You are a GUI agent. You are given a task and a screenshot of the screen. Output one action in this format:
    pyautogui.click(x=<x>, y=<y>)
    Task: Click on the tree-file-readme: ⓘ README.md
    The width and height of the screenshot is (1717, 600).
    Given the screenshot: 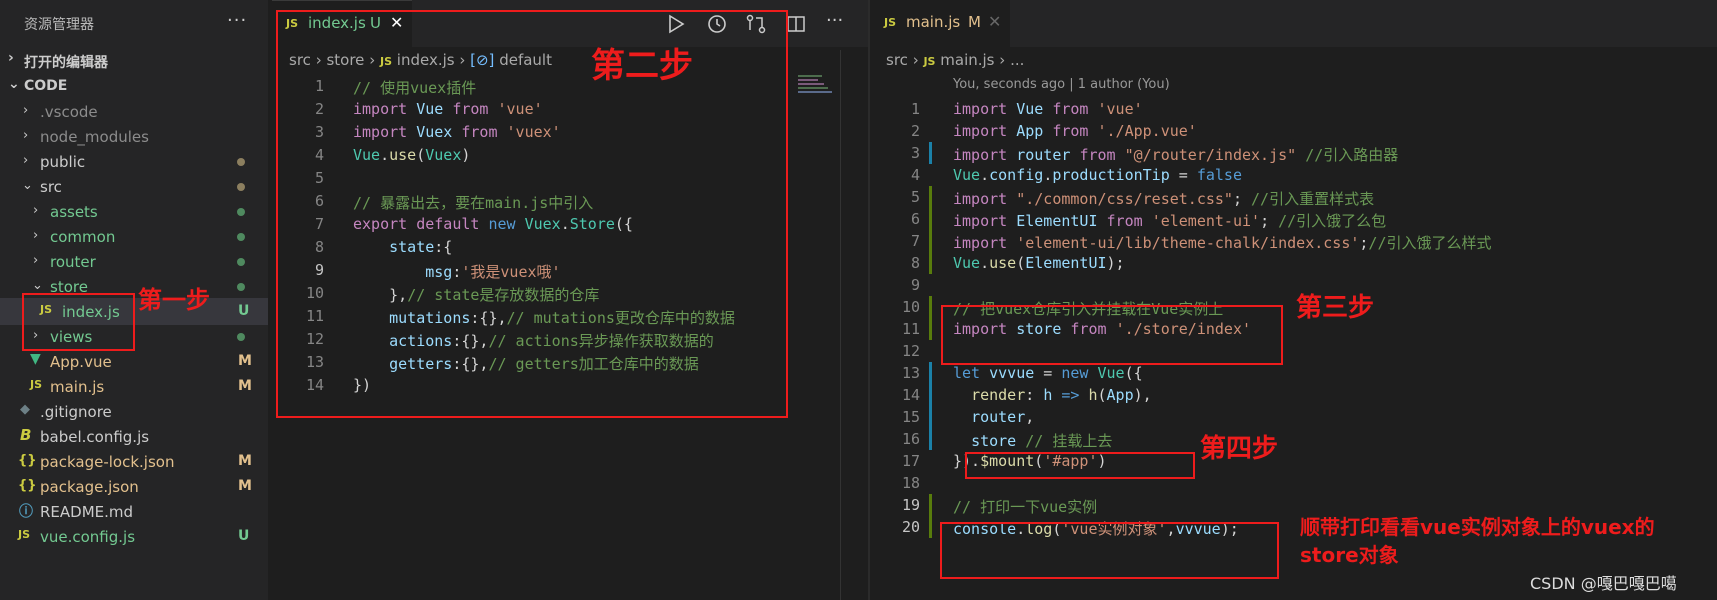 What is the action you would take?
    pyautogui.click(x=134, y=511)
    